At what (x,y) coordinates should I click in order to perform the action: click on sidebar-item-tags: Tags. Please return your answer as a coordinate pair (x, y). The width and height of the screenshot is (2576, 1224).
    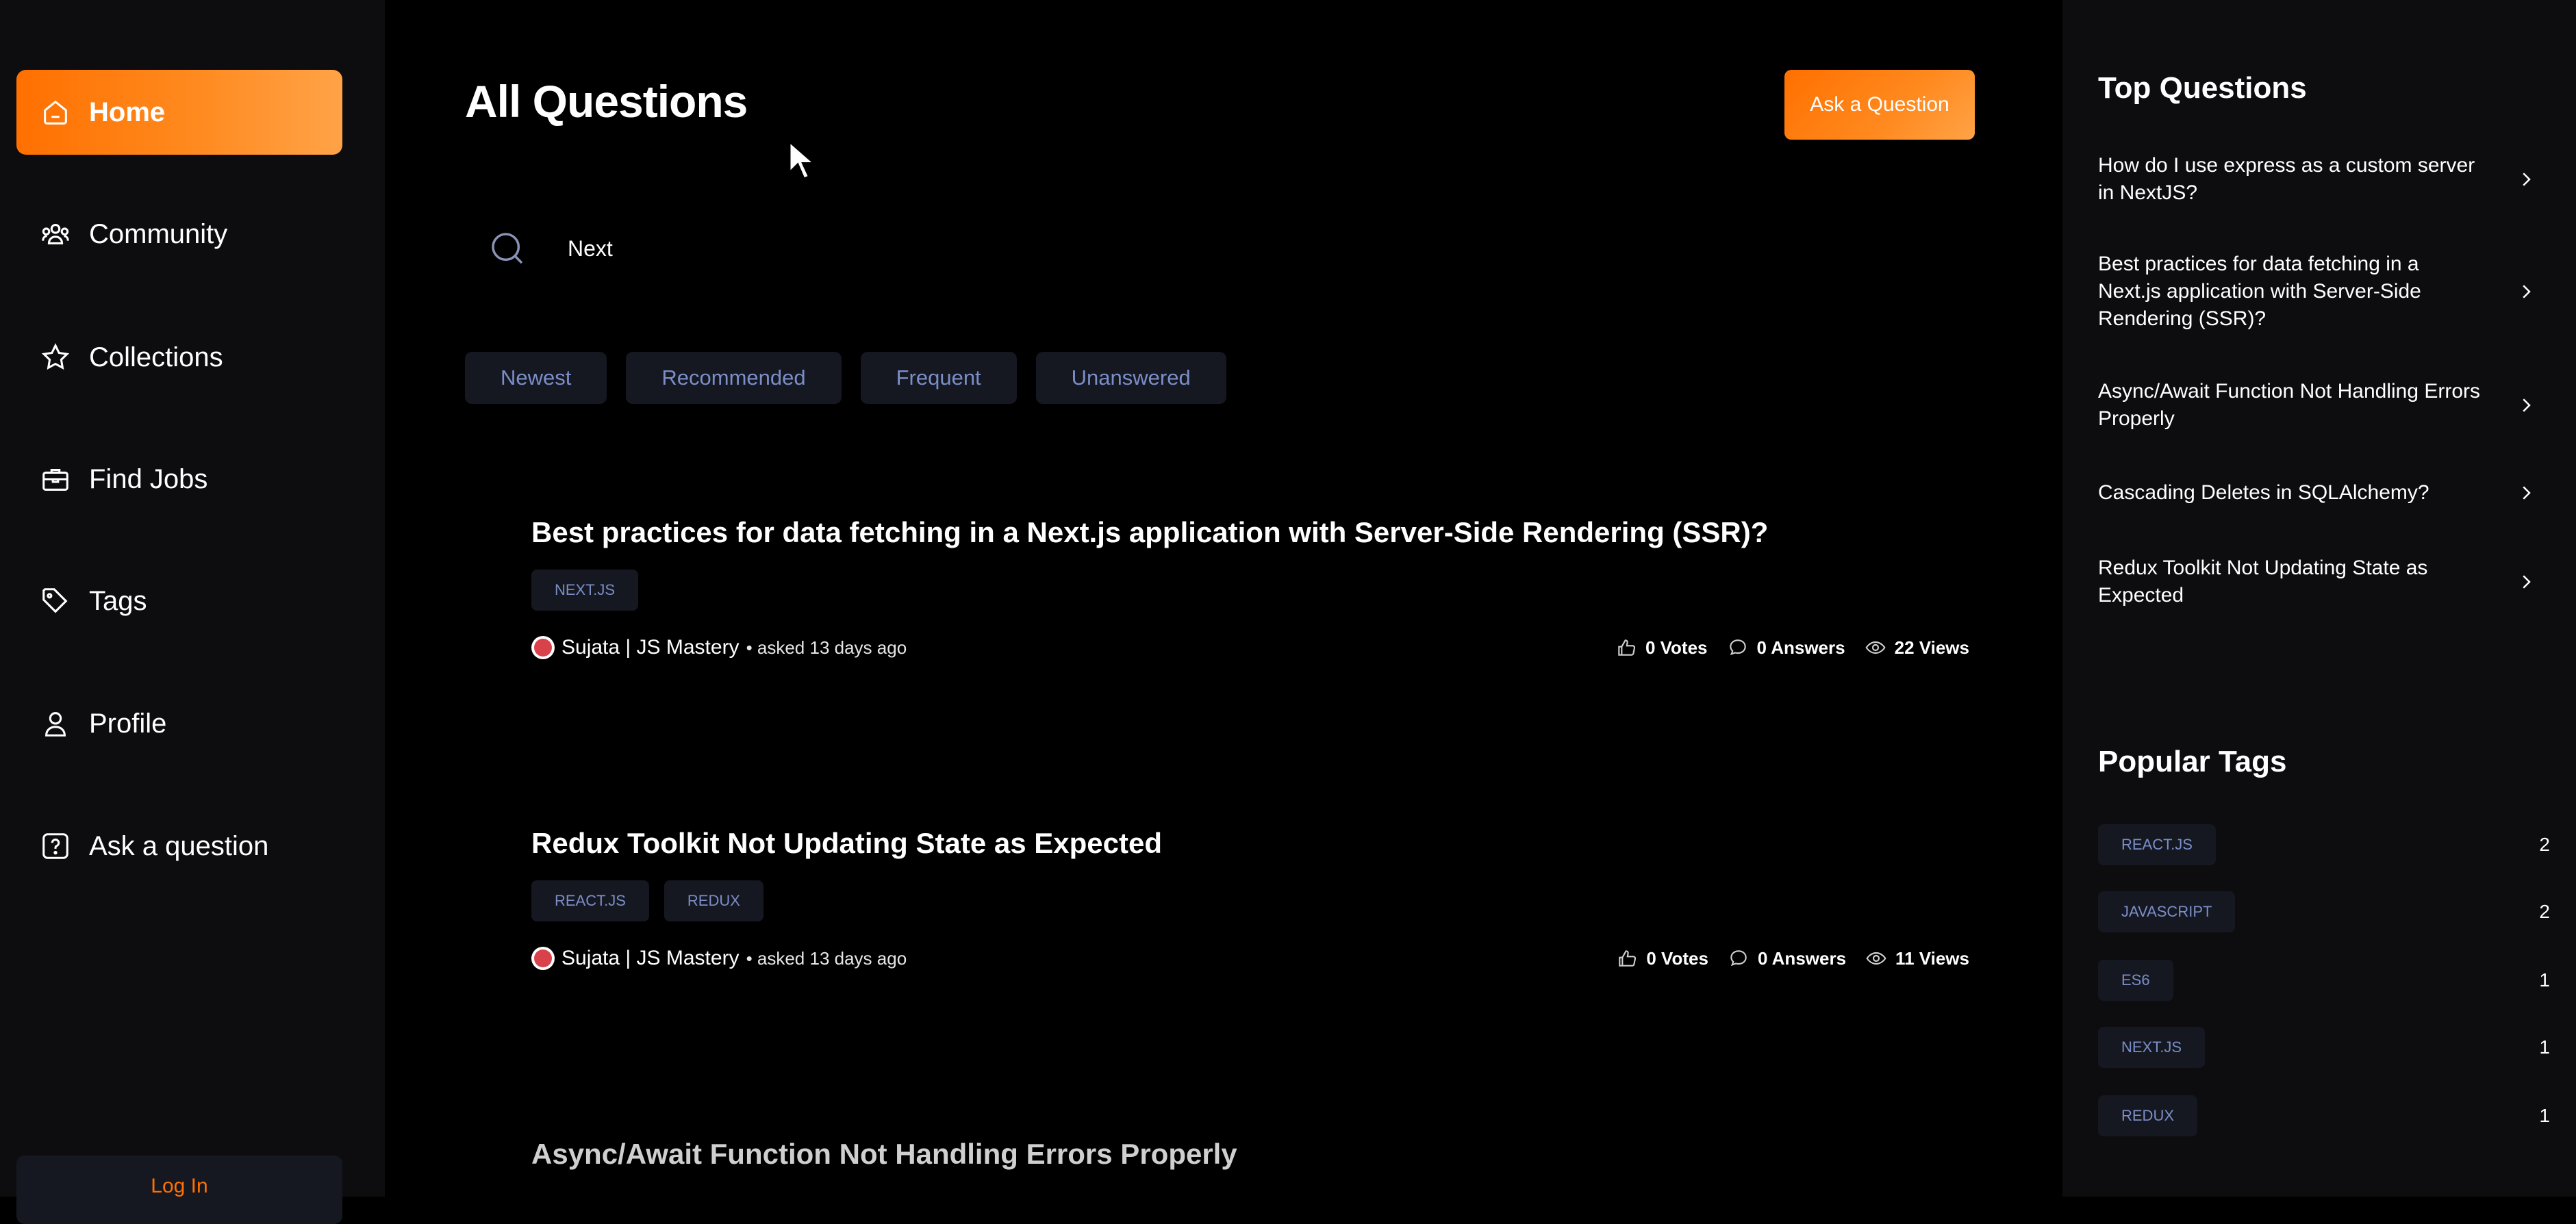
    Looking at the image, I should click on (179, 601).